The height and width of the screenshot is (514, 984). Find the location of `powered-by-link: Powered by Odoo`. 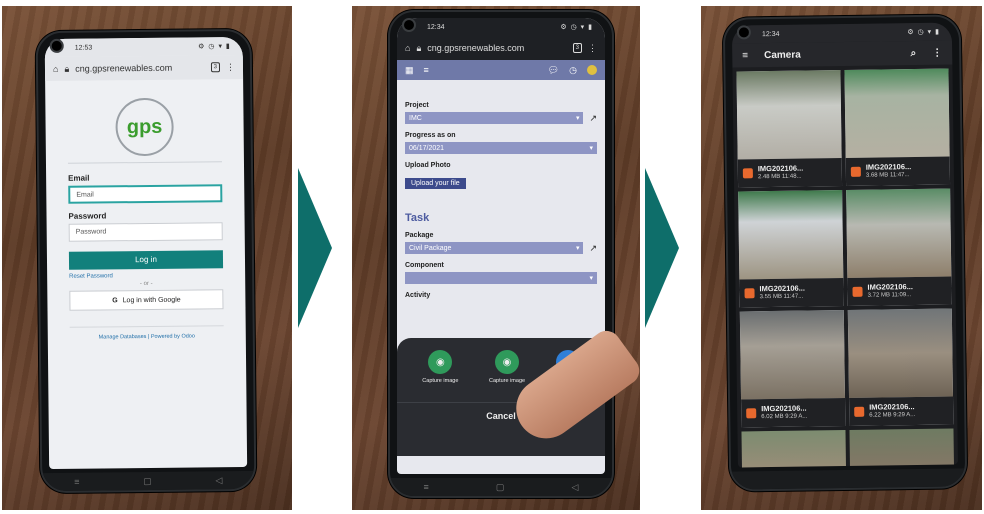

powered-by-link: Powered by Odoo is located at coordinates (173, 336).